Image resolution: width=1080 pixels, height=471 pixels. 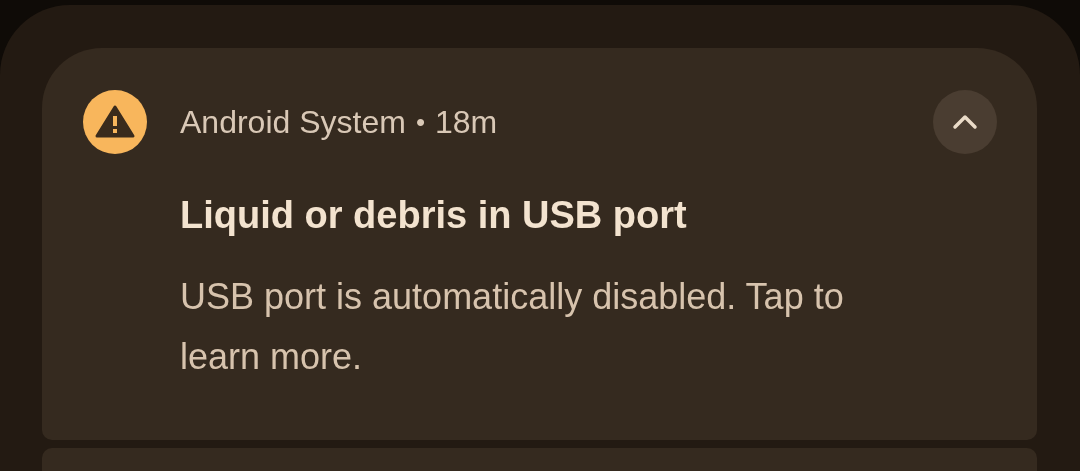 What do you see at coordinates (466, 122) in the screenshot?
I see `timestamp: 18m` at bounding box center [466, 122].